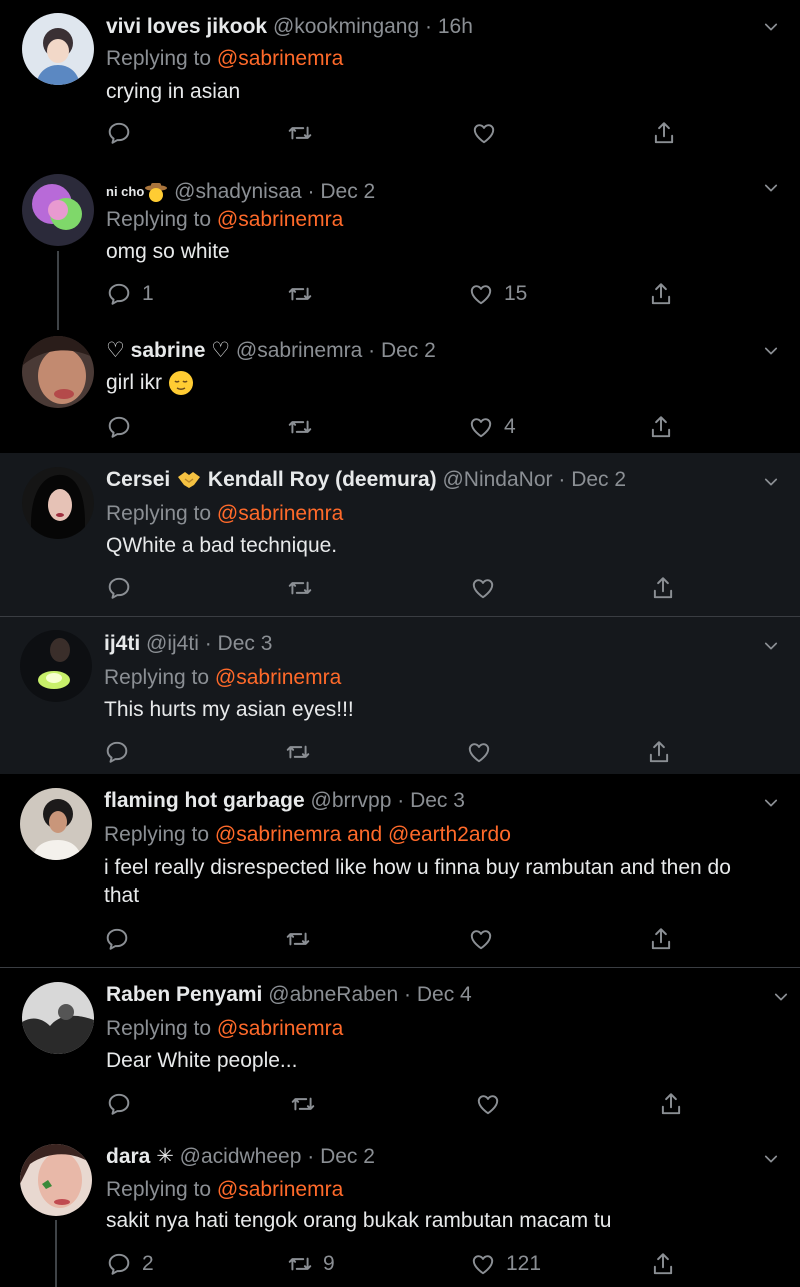 The image size is (800, 1287). Describe the element at coordinates (492, 427) in the screenshot. I see `like-button: 4` at that location.